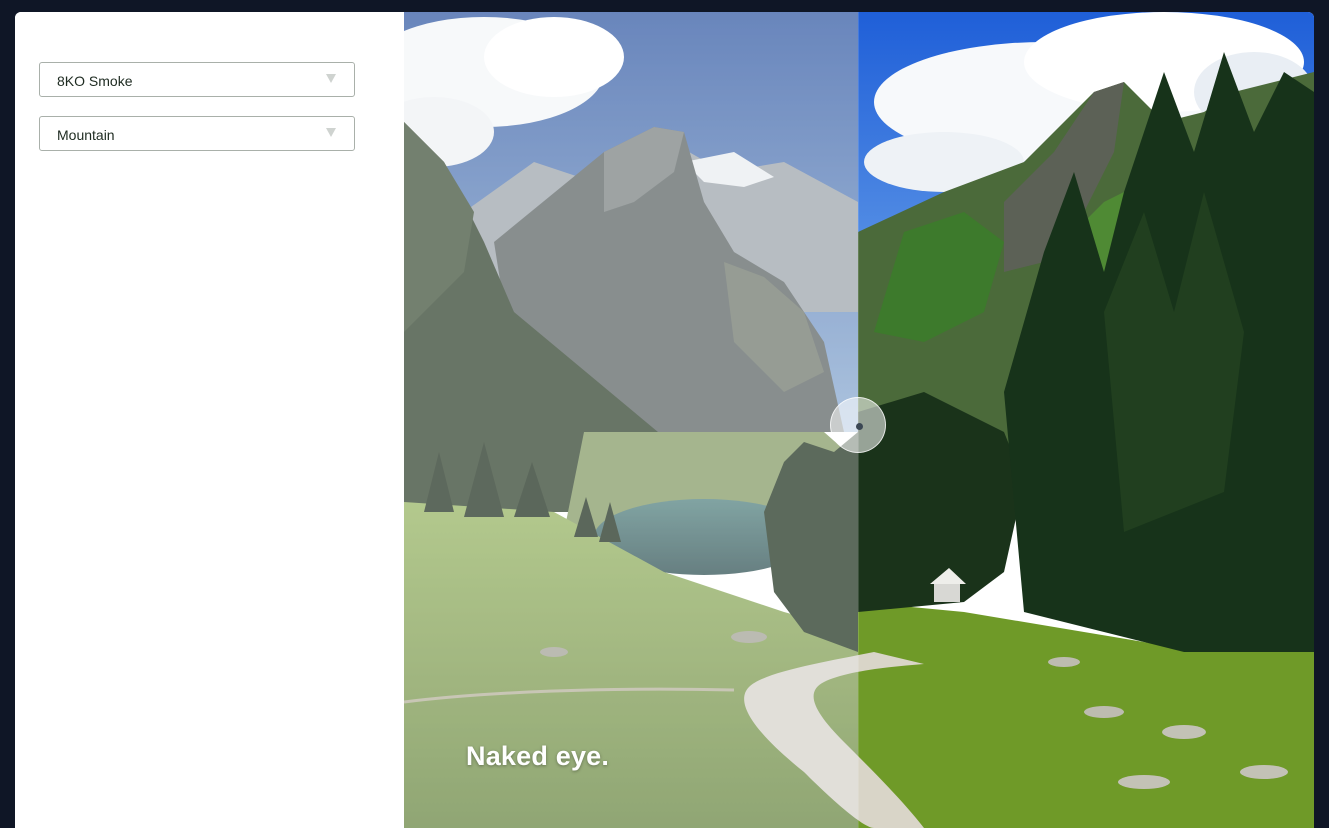 The image size is (1329, 828). I want to click on handle-dot, so click(859, 426).